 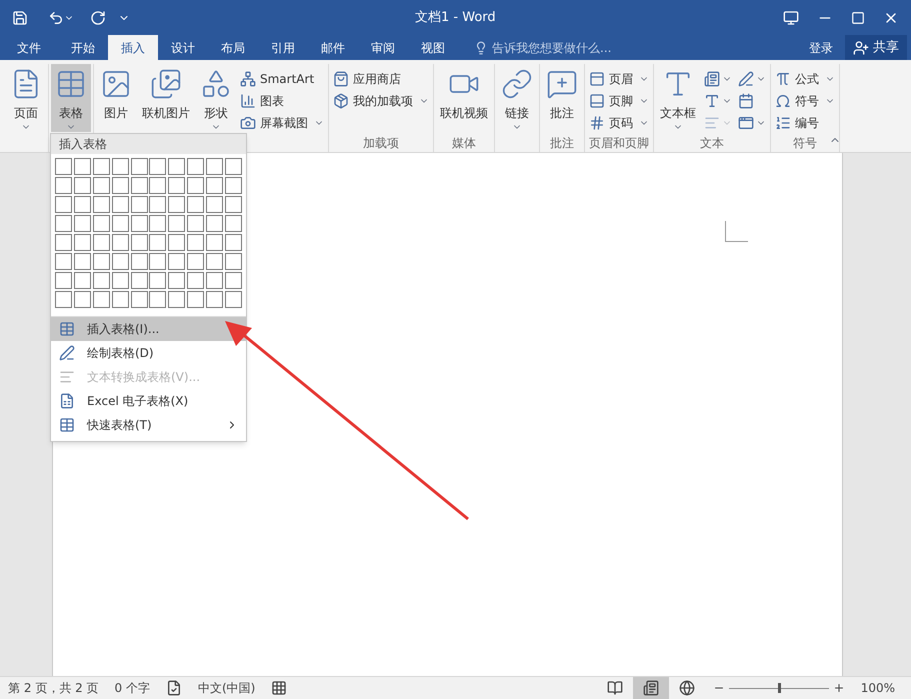 What do you see at coordinates (148, 425) in the screenshot?
I see `menu-item: 快速表格(T)` at bounding box center [148, 425].